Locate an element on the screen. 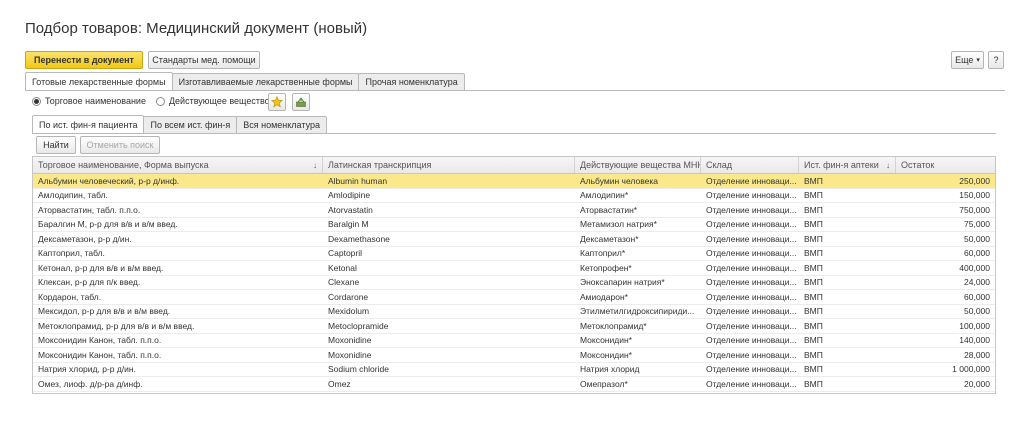  tab-manufactured-forms: Изготавливаемые лекарственные формы is located at coordinates (265, 81).